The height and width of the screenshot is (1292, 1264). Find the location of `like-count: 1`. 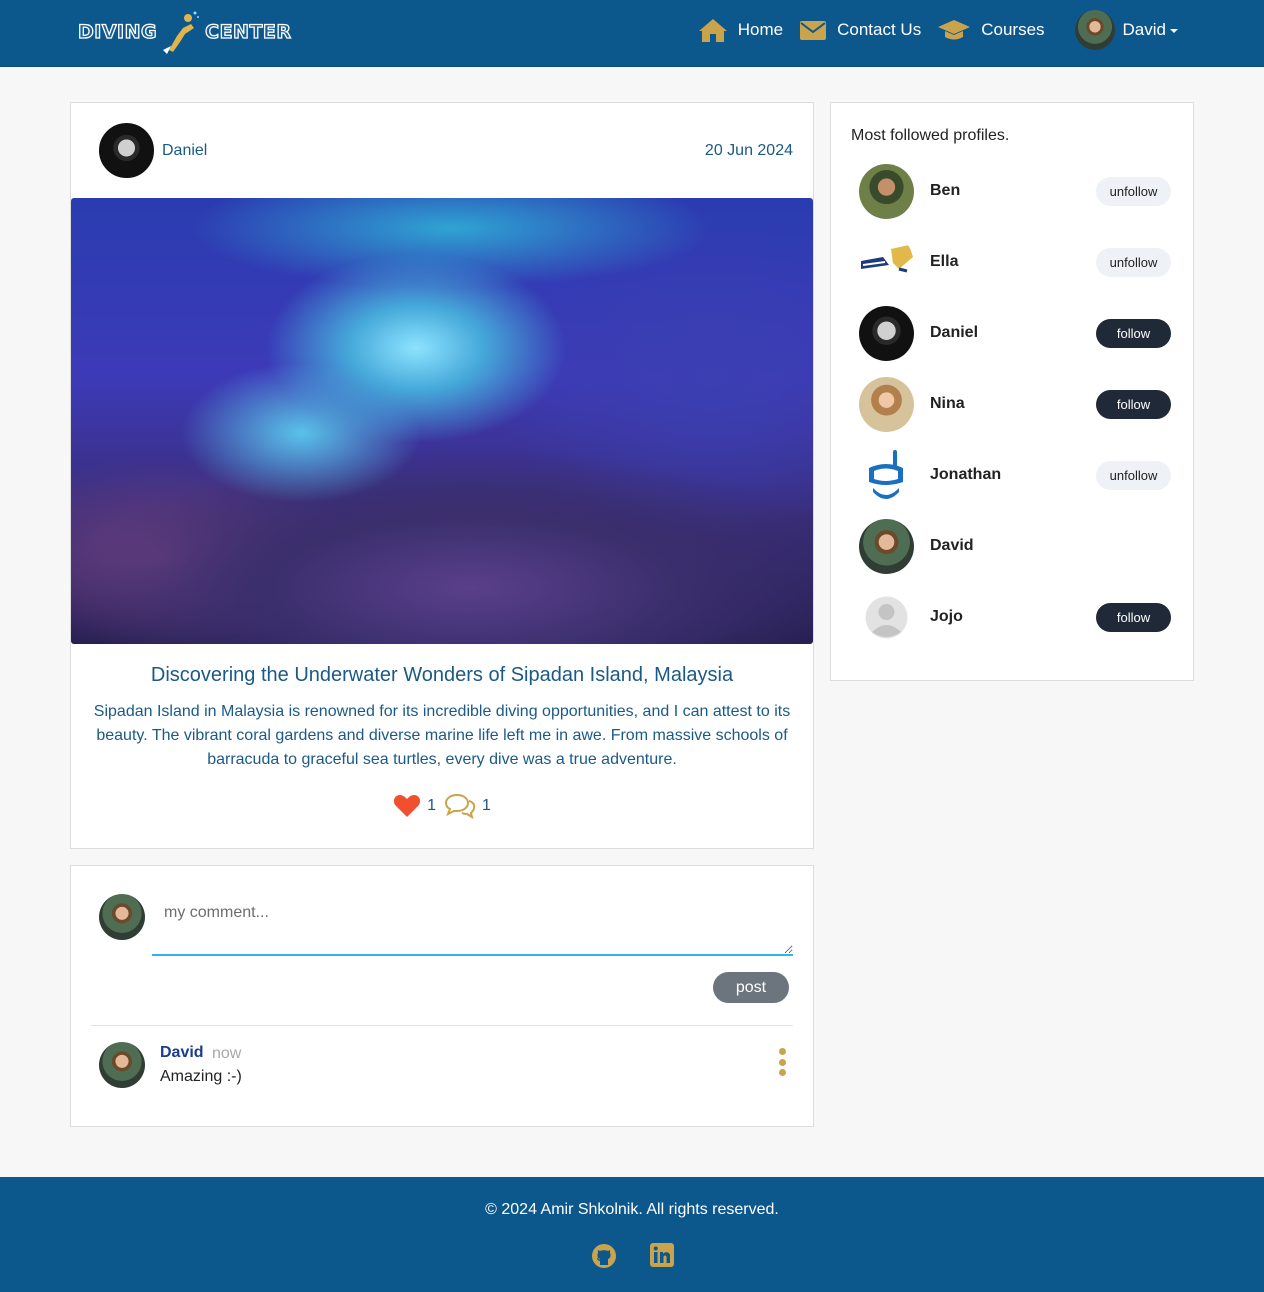

like-count: 1 is located at coordinates (431, 805).